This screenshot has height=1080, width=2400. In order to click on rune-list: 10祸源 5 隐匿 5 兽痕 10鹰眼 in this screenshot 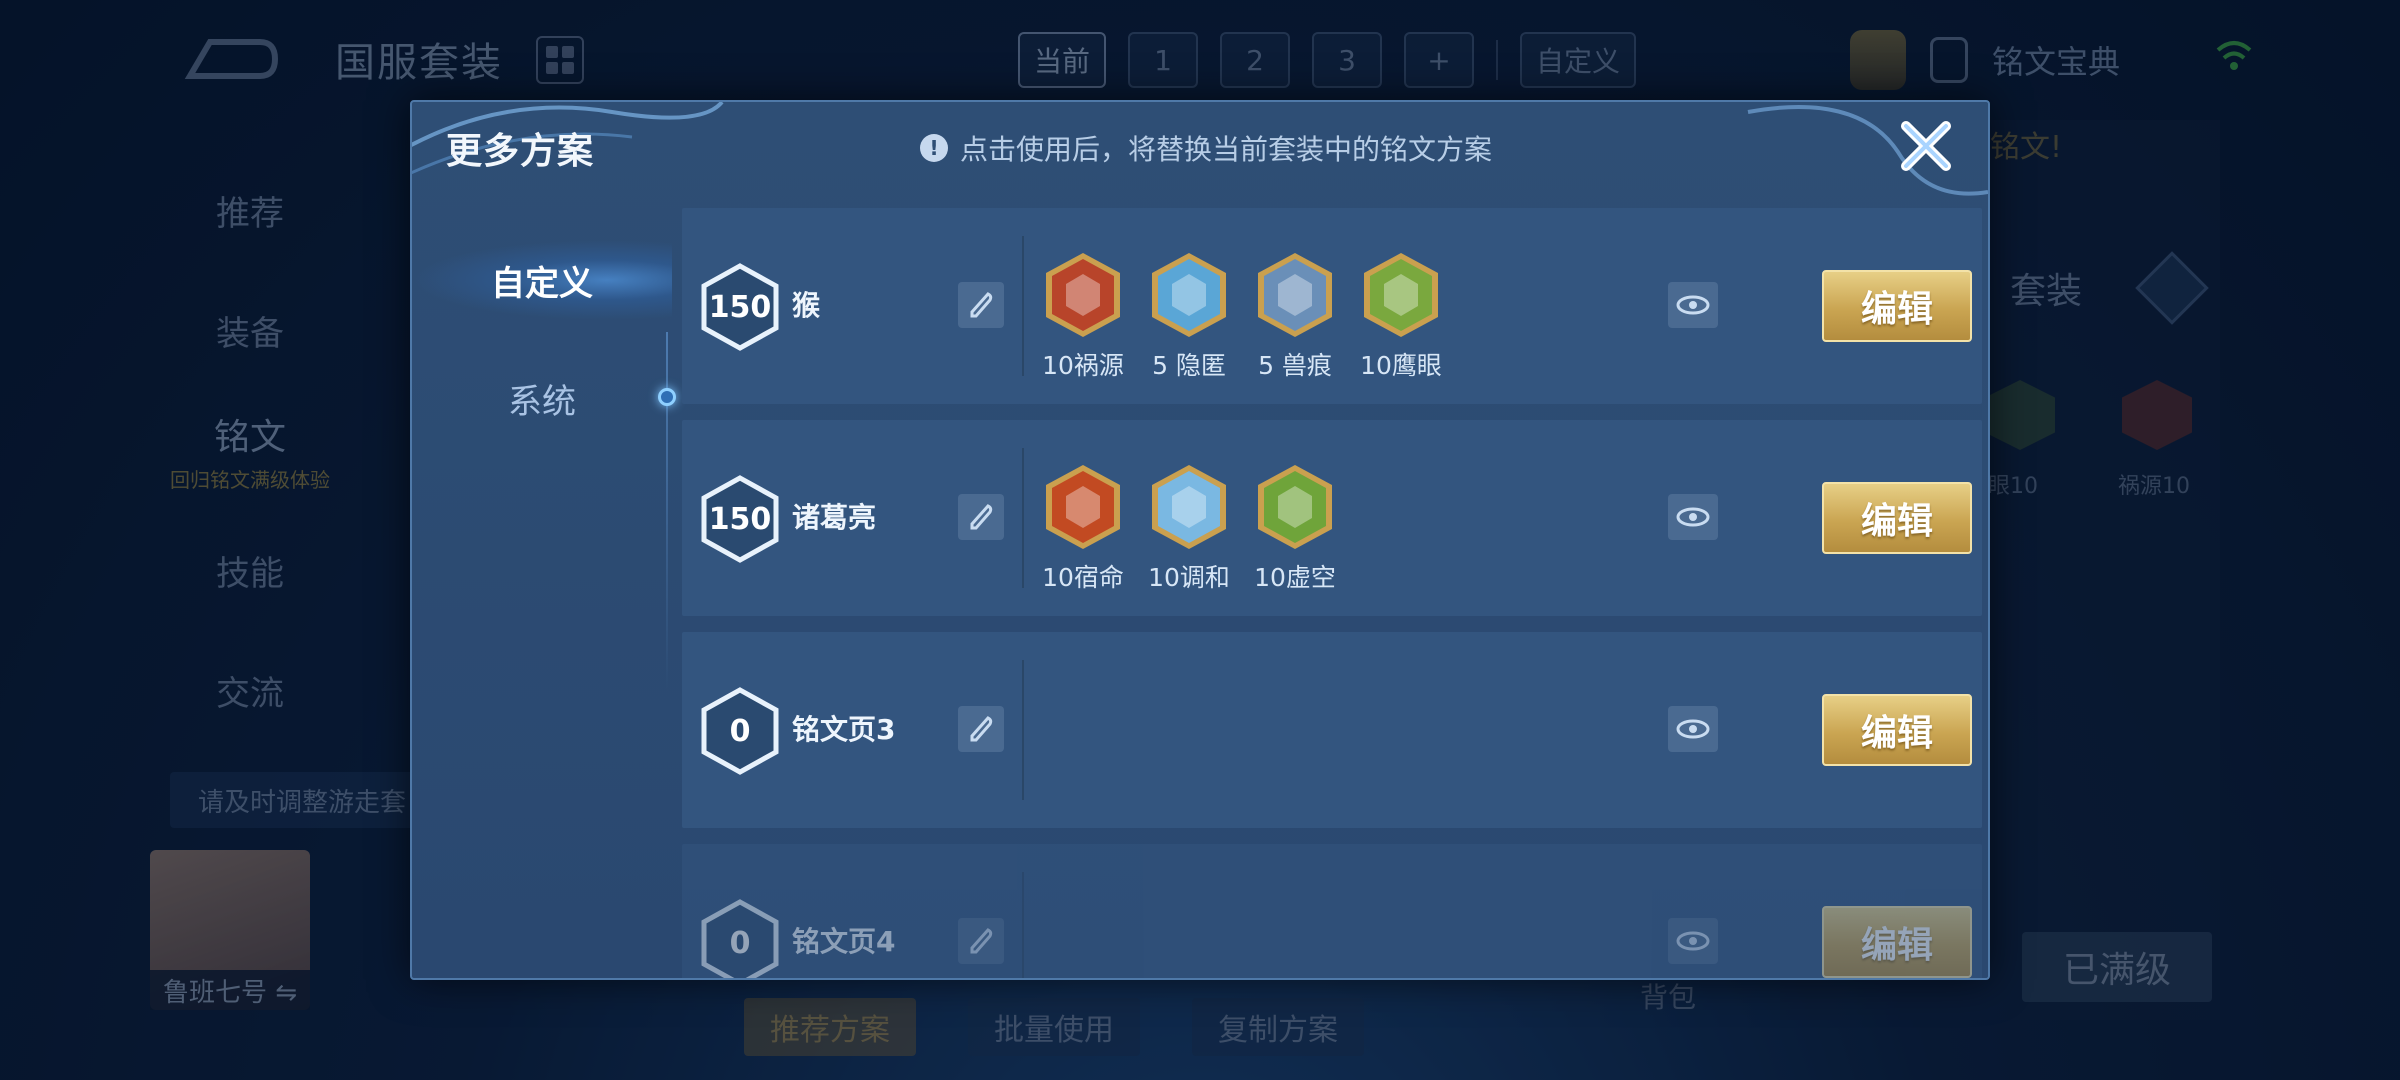, I will do `click(1242, 316)`.